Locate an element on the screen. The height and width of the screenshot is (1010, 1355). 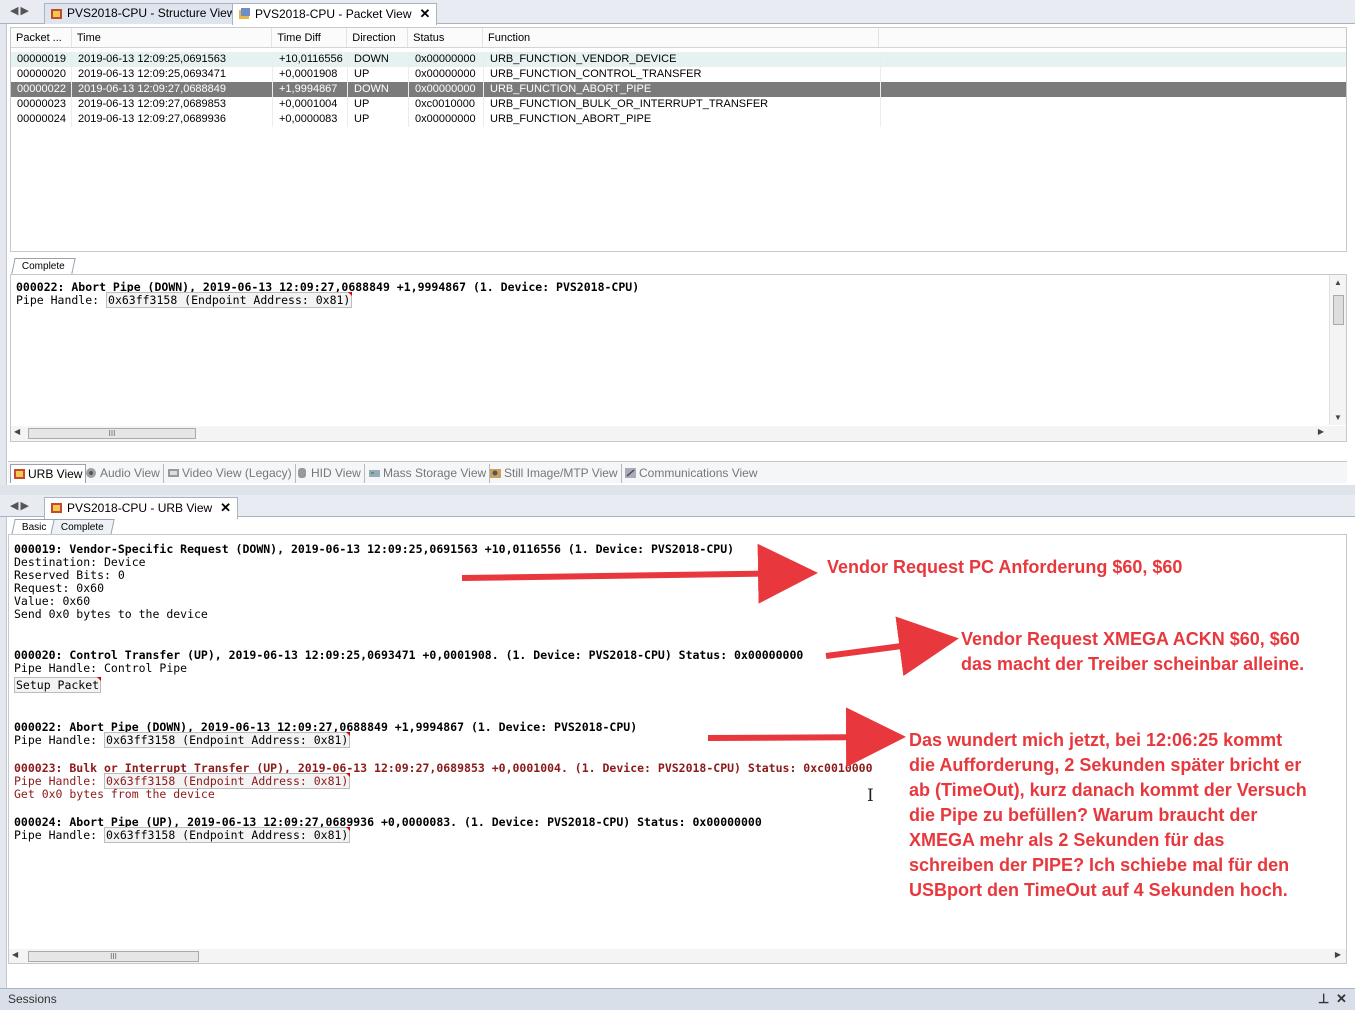
annotation-vendor-request: Vendor Request PC Anforderung $60, $60 is located at coordinates (1005, 567).